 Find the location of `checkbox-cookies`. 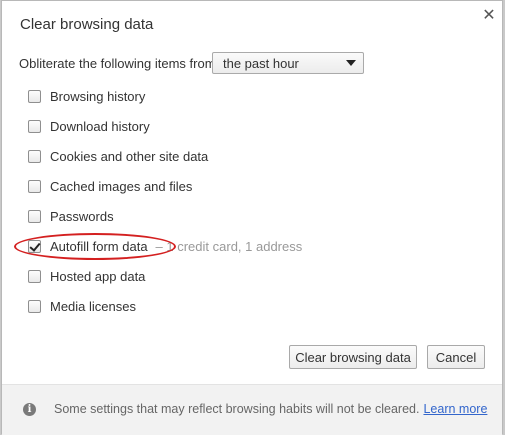

checkbox-cookies is located at coordinates (34, 156).